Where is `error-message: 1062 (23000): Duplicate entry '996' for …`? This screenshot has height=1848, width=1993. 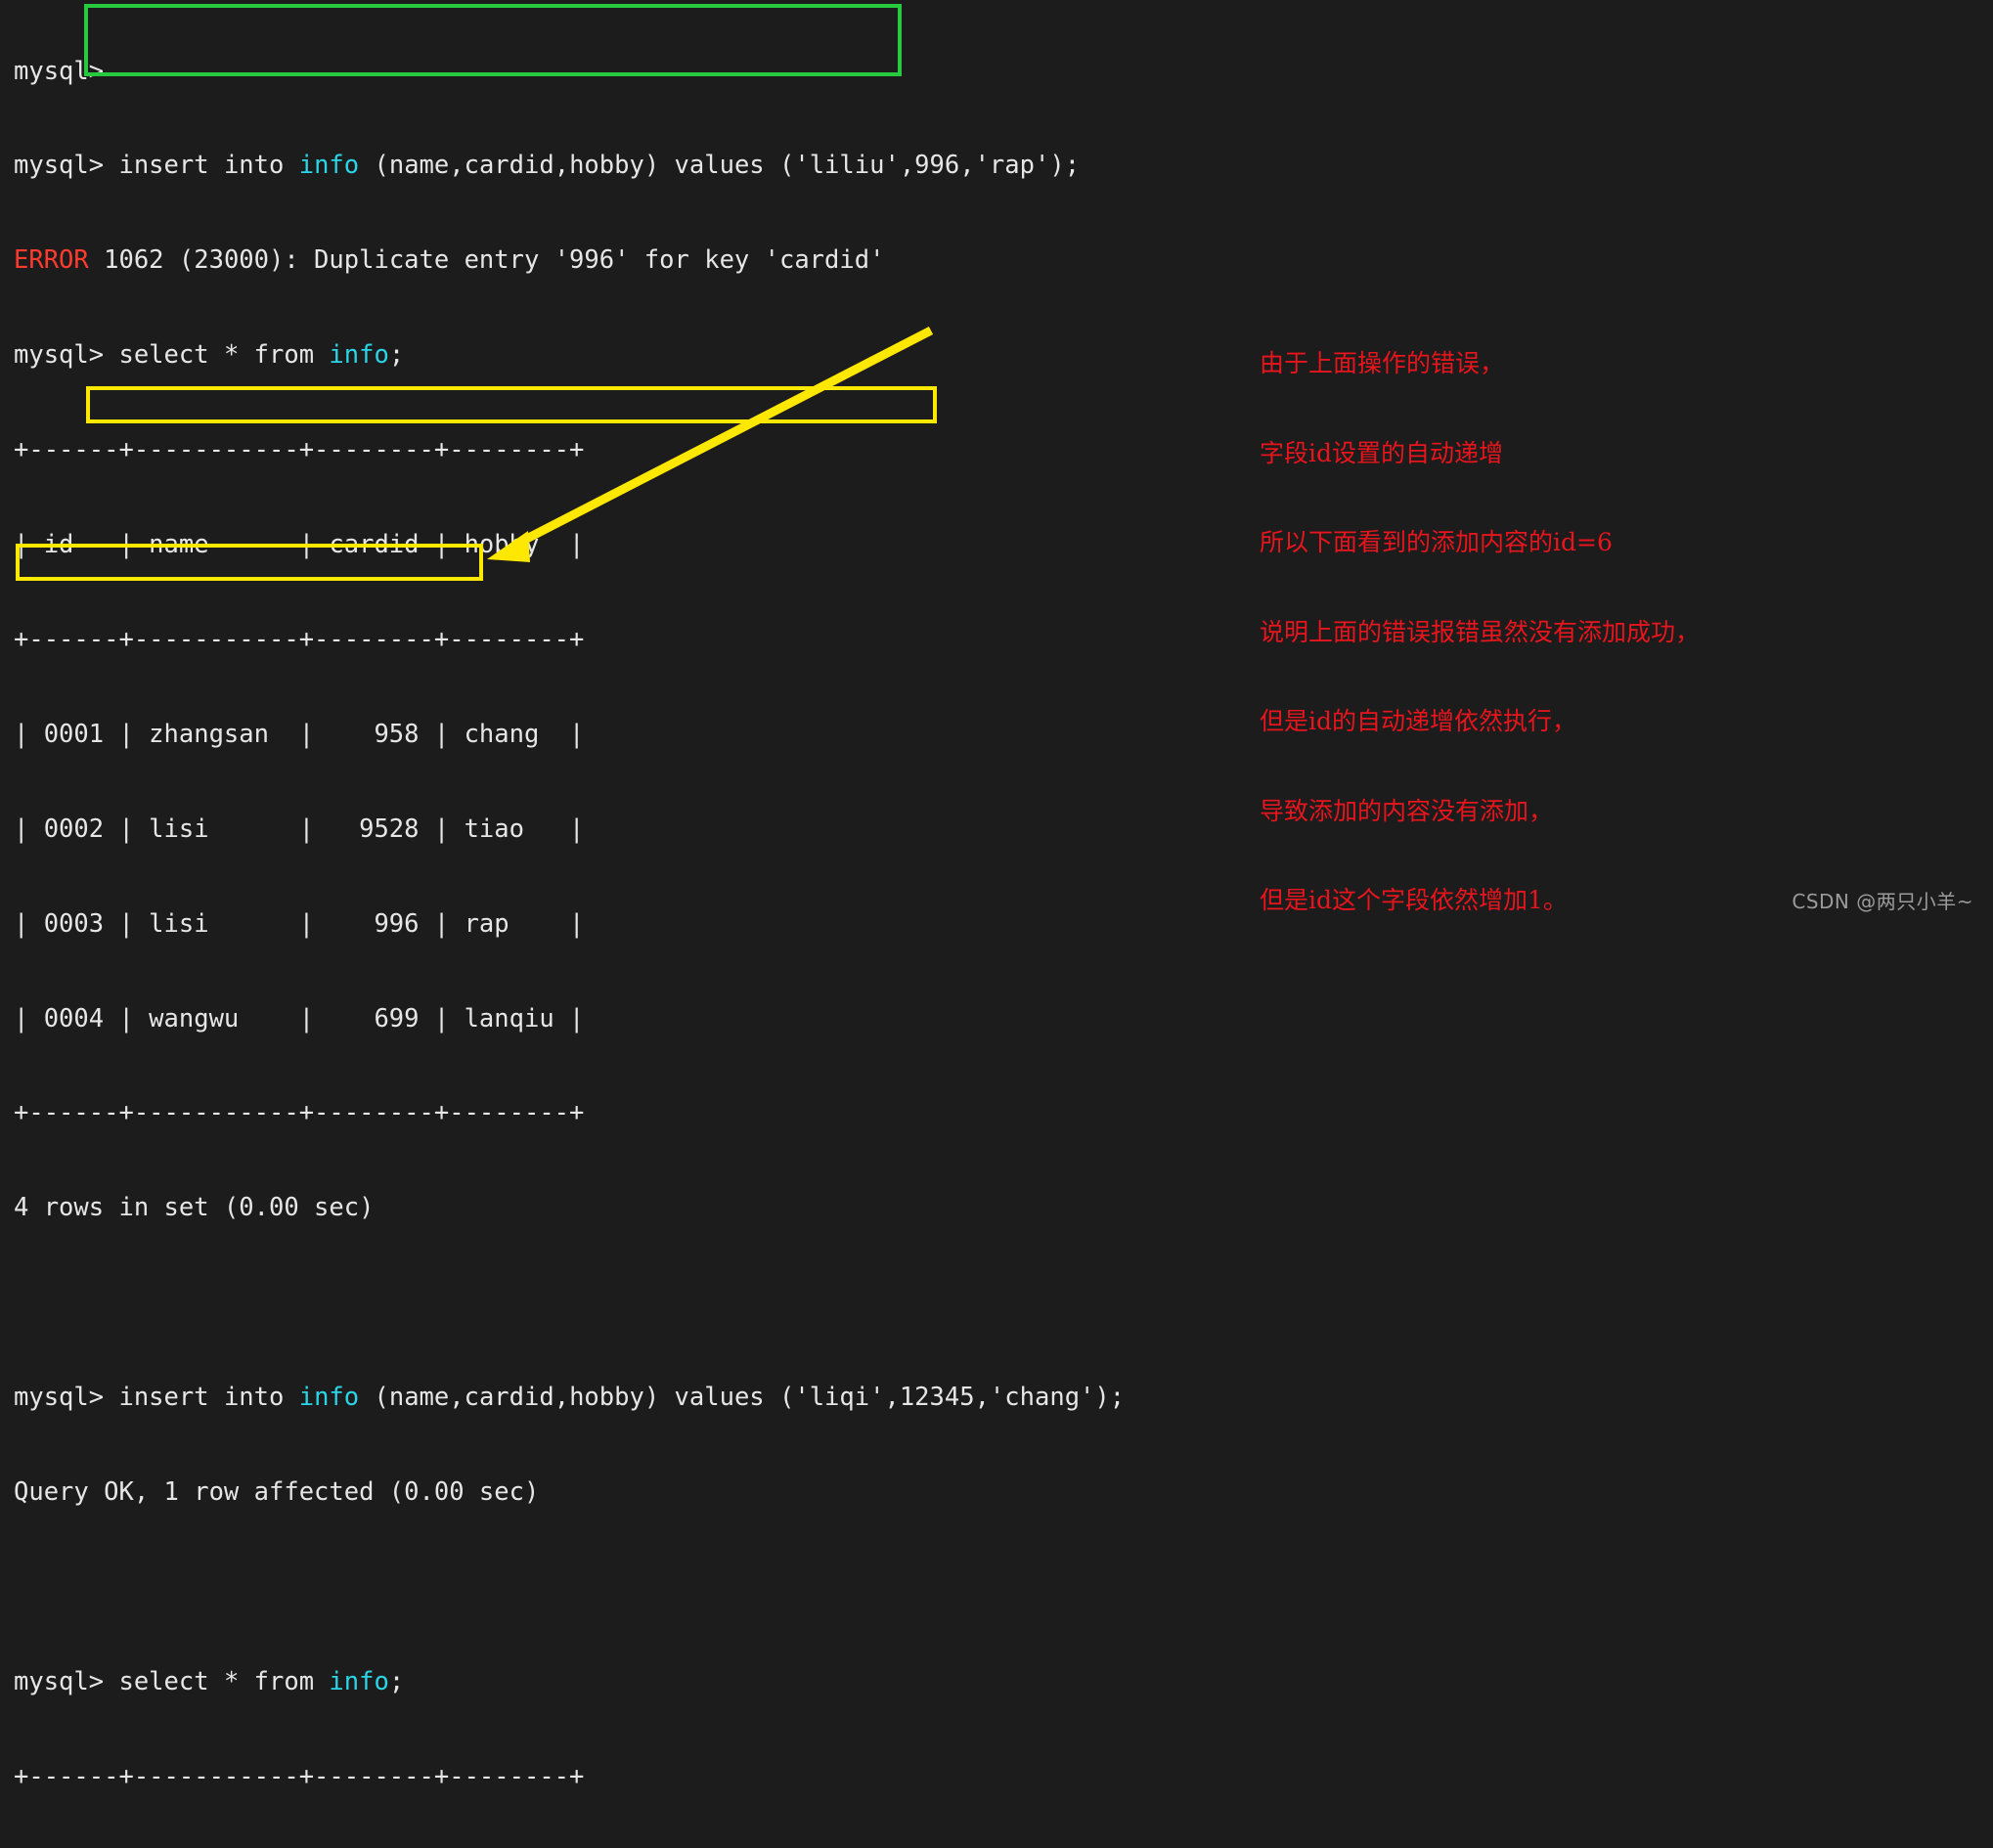 error-message: 1062 (23000): Duplicate entry '996' for … is located at coordinates (495, 260).